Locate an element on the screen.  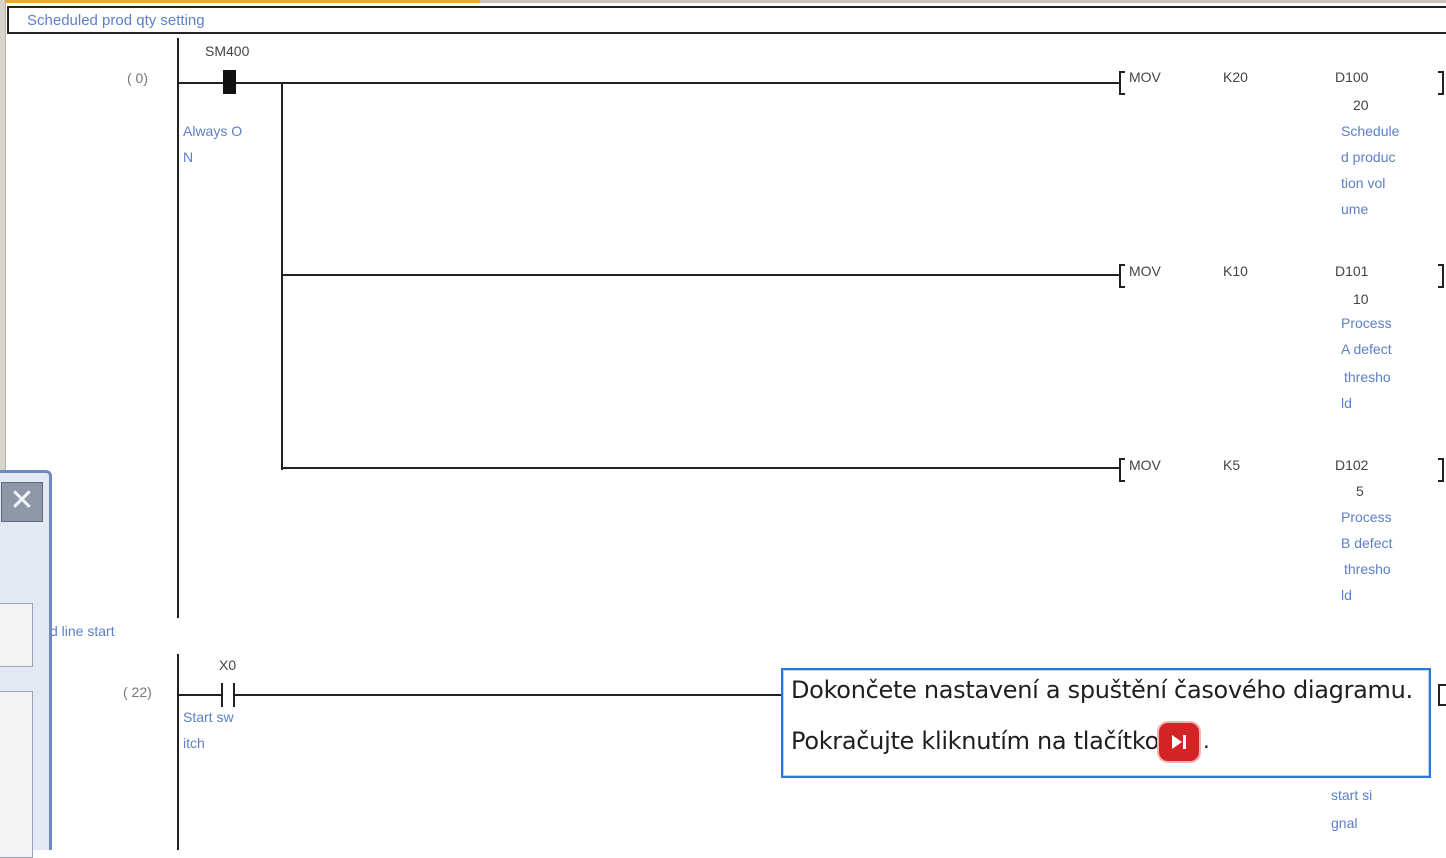
statement-header-text: Scheduled prod qty setting is located at coordinates (116, 20).